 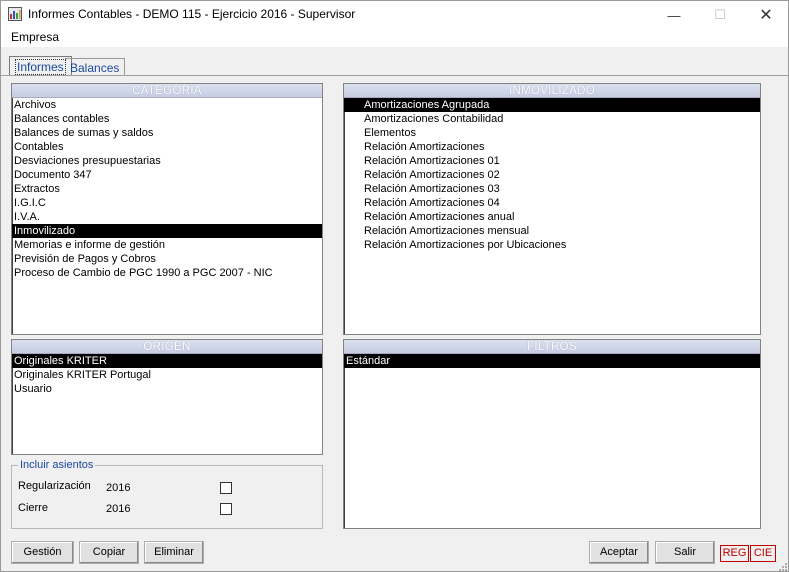 I want to click on tab-informes: Informes, so click(x=40, y=65).